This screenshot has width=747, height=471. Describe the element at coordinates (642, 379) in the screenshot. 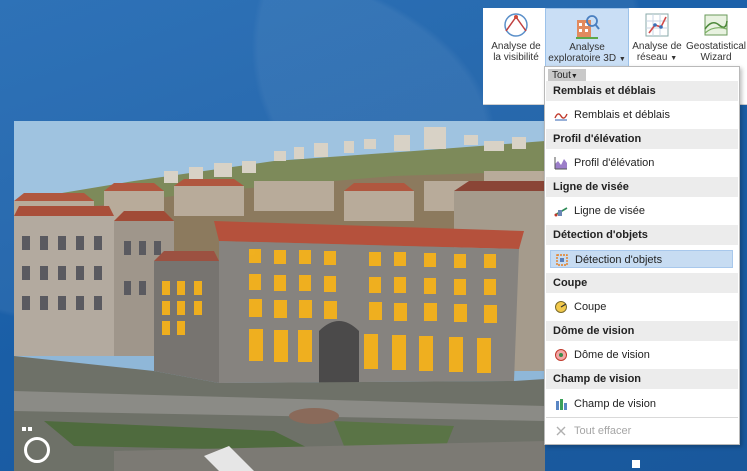

I see `section-header-viewshed: Champ de vision` at that location.